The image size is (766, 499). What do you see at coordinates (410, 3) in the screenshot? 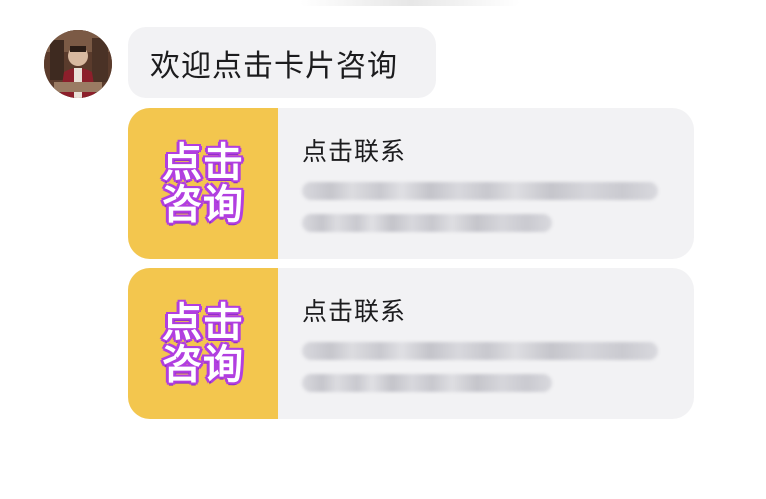
I see `top-divider` at bounding box center [410, 3].